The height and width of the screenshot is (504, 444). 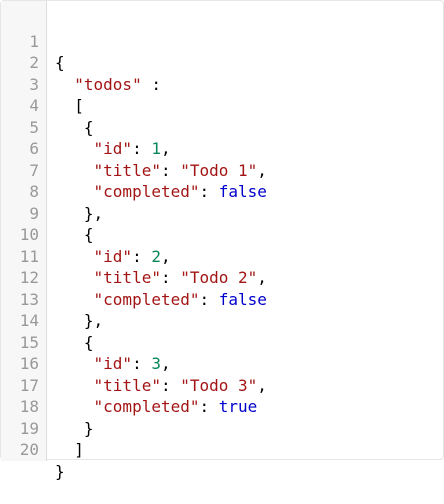 I want to click on close-brace: }, so click(x=60, y=471).